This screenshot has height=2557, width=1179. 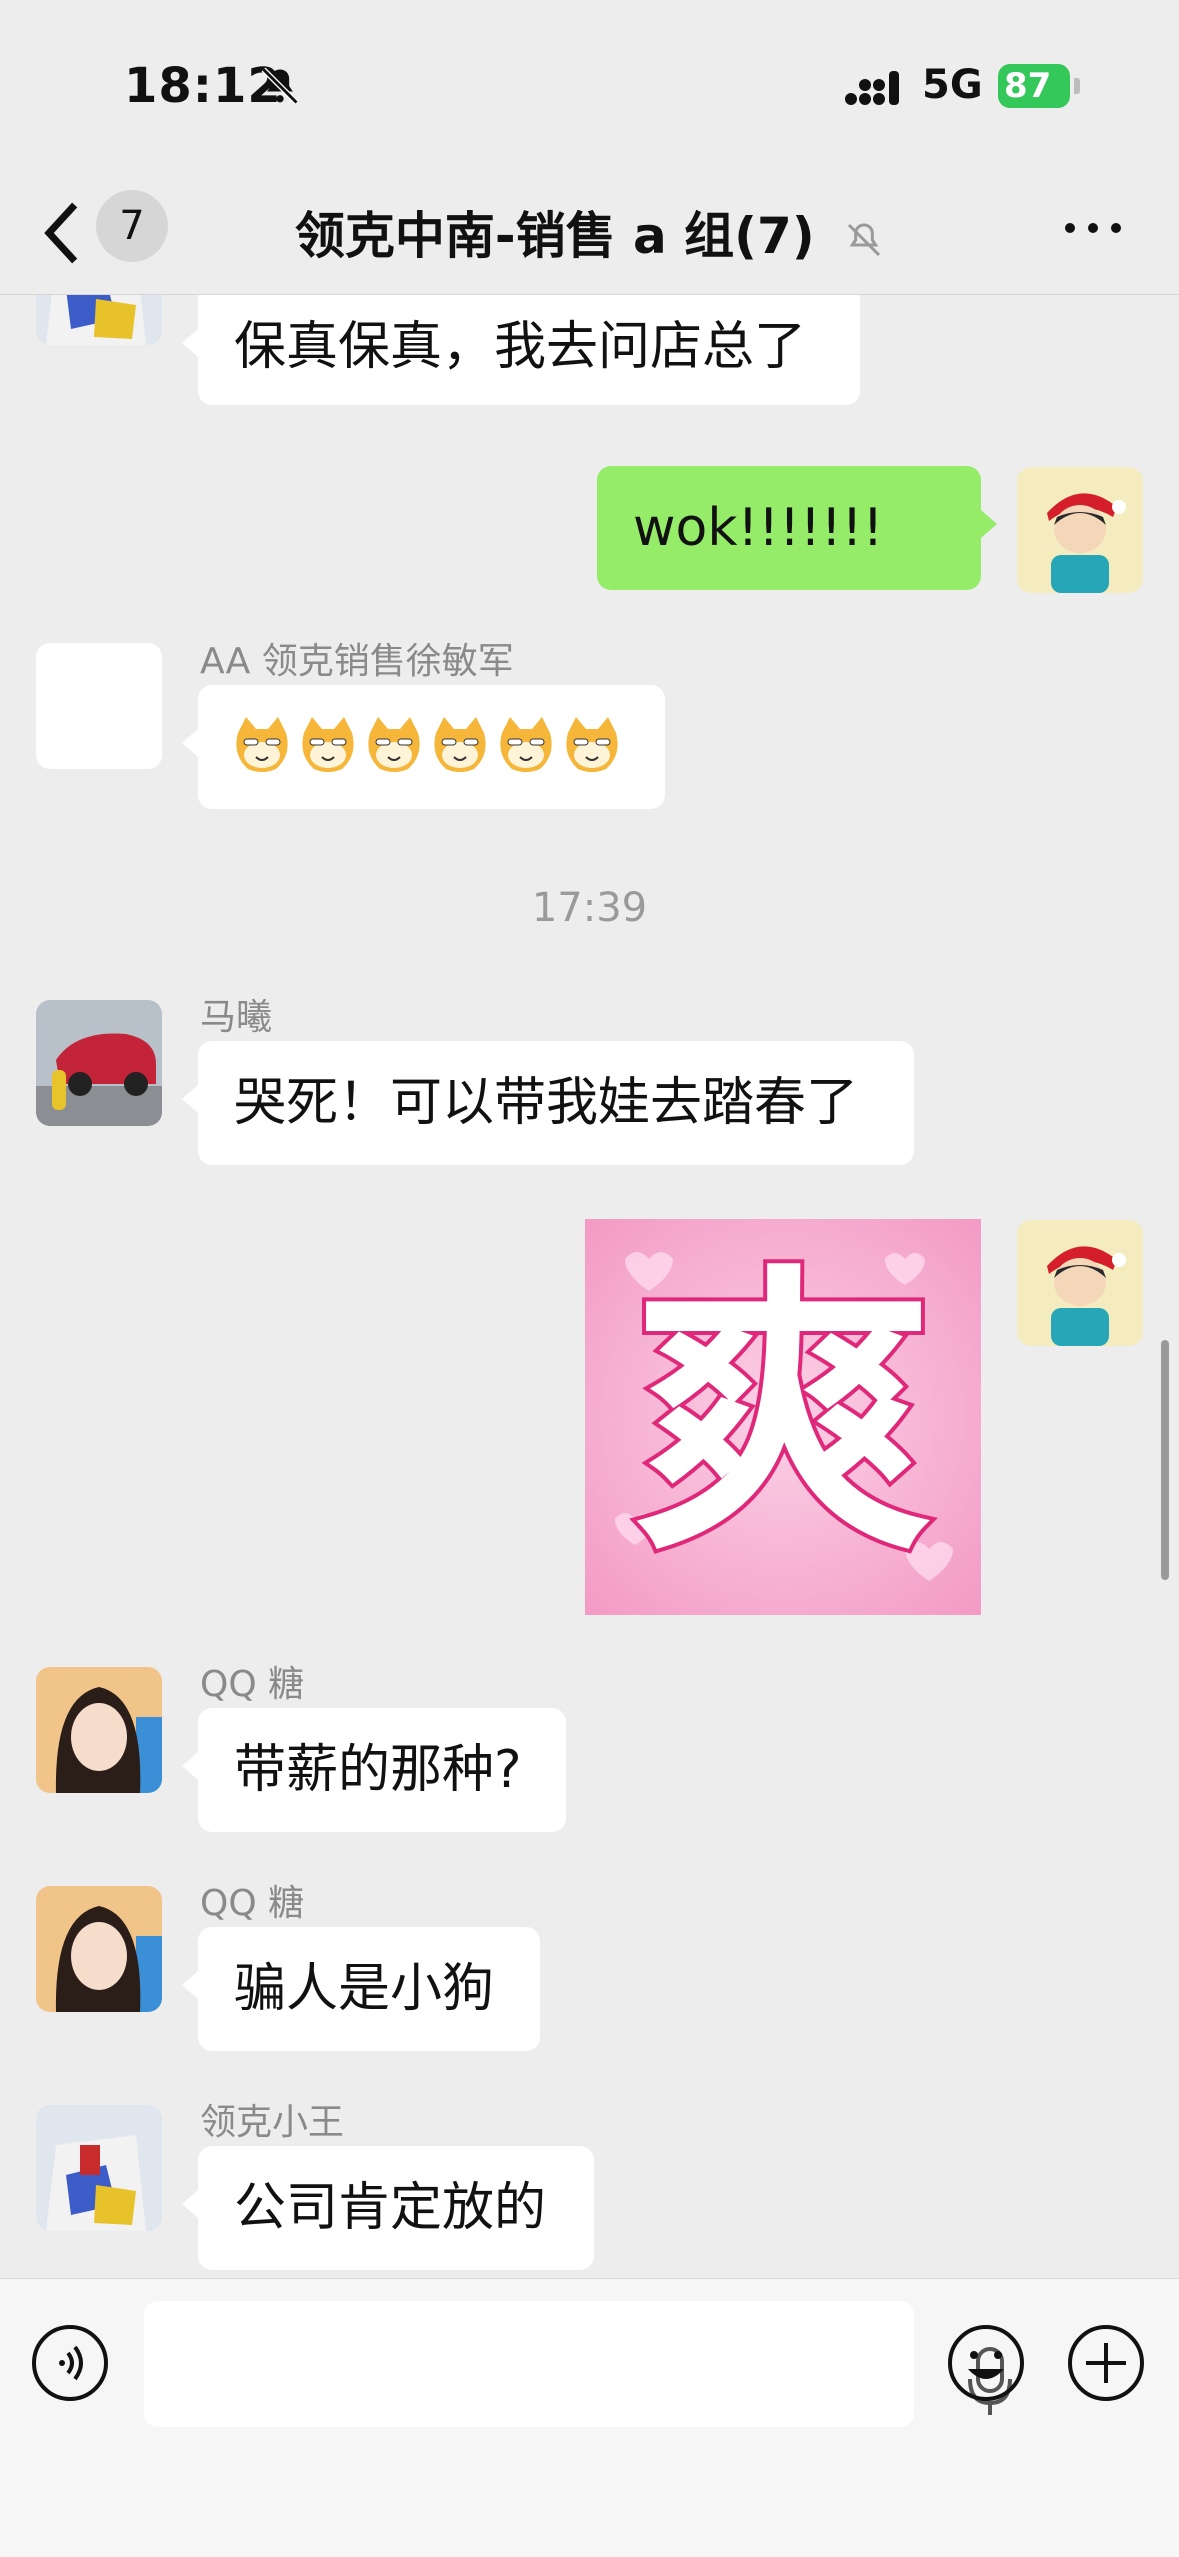 I want to click on smiley-icon, so click(x=986, y=2363).